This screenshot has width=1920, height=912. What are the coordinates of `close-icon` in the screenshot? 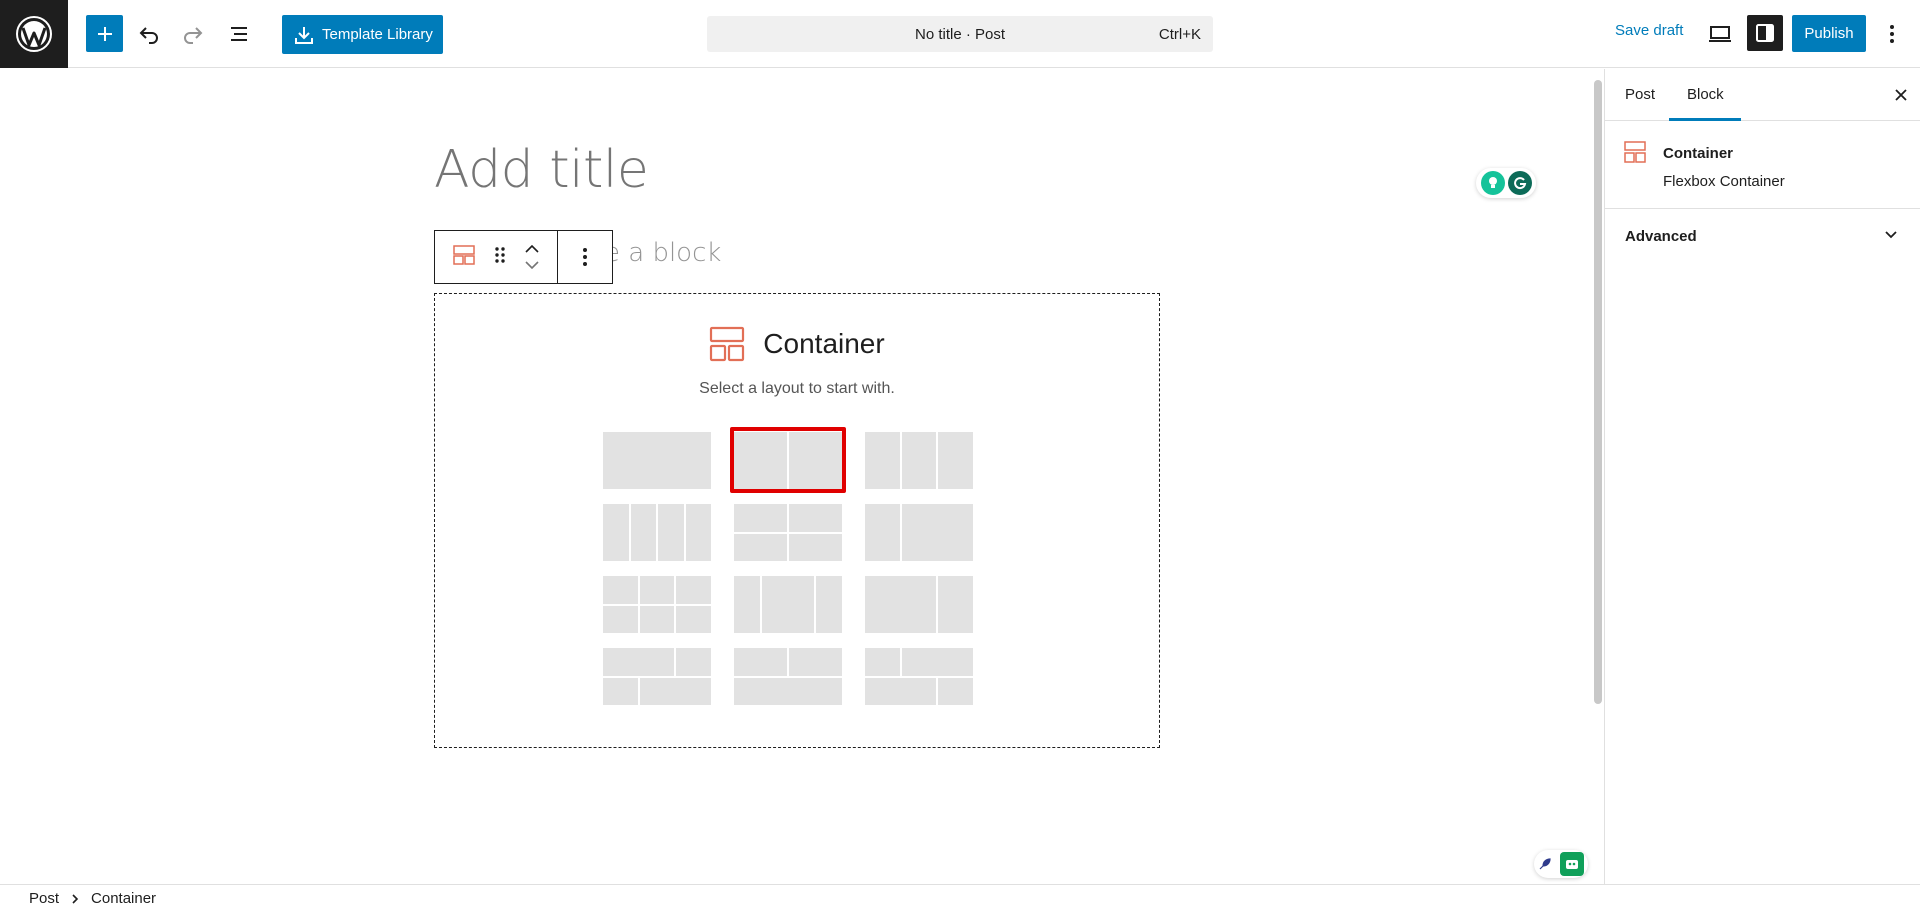 It's located at (1901, 95).